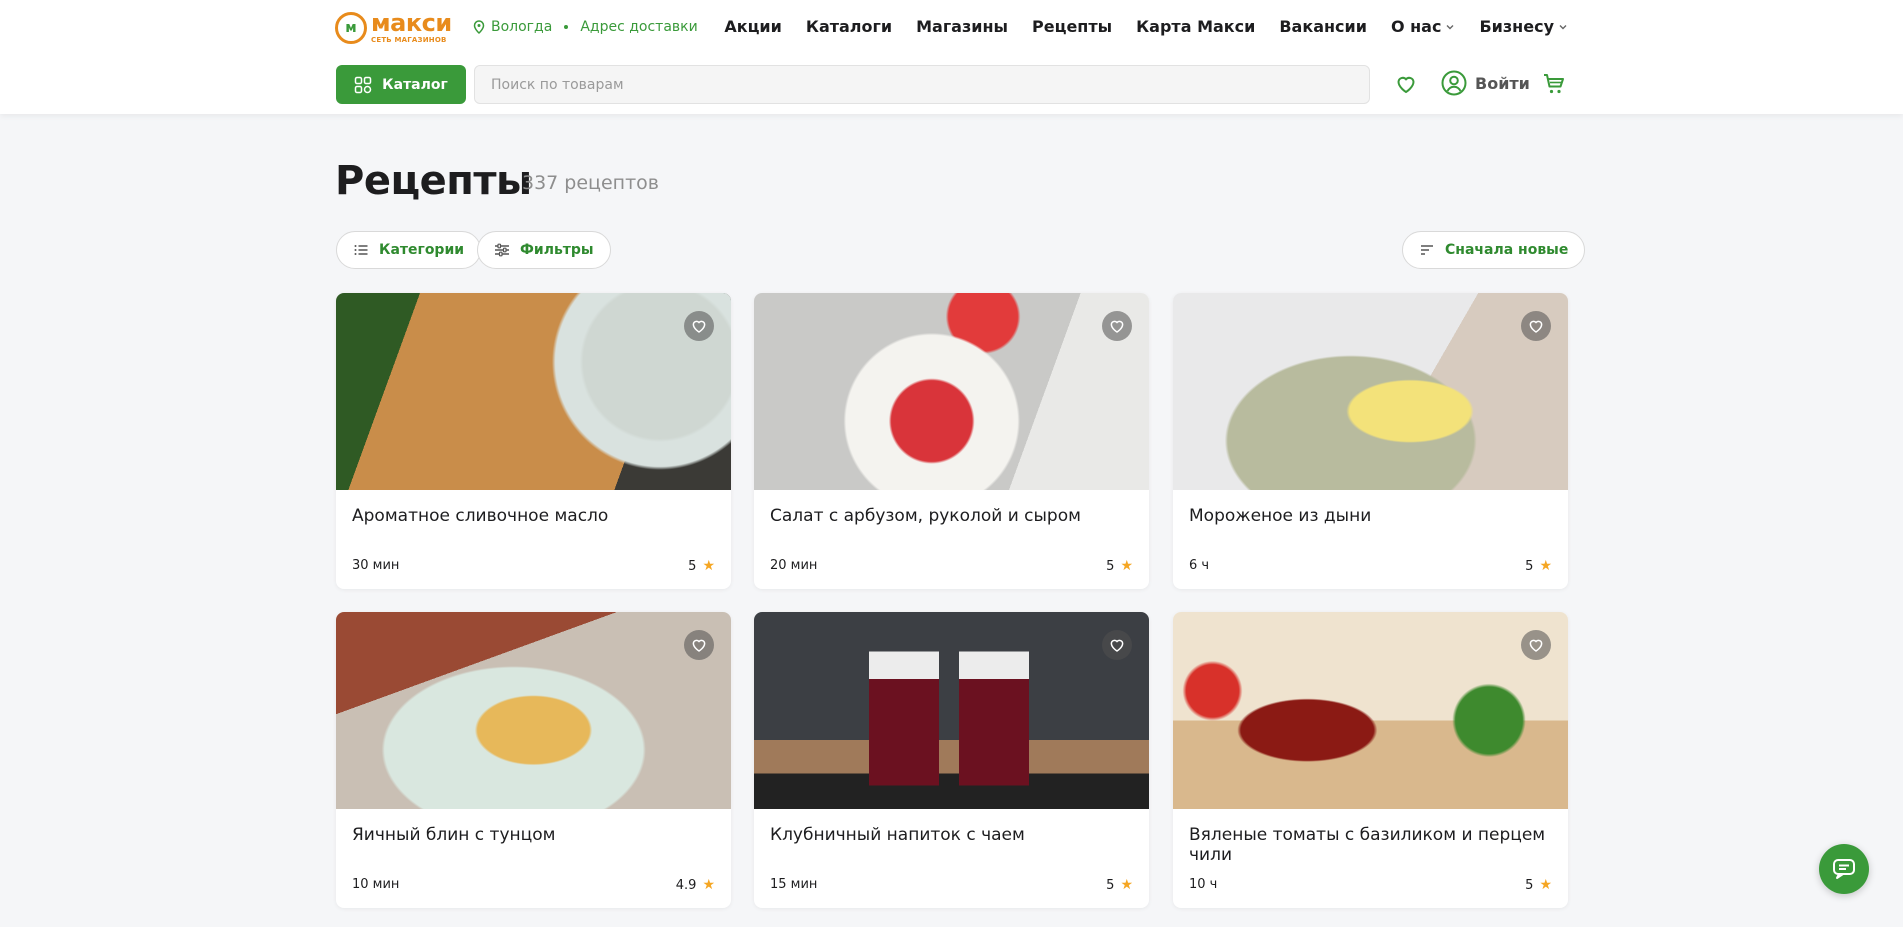 This screenshot has width=1903, height=927. I want to click on favorites-heart-icon, so click(1406, 84).